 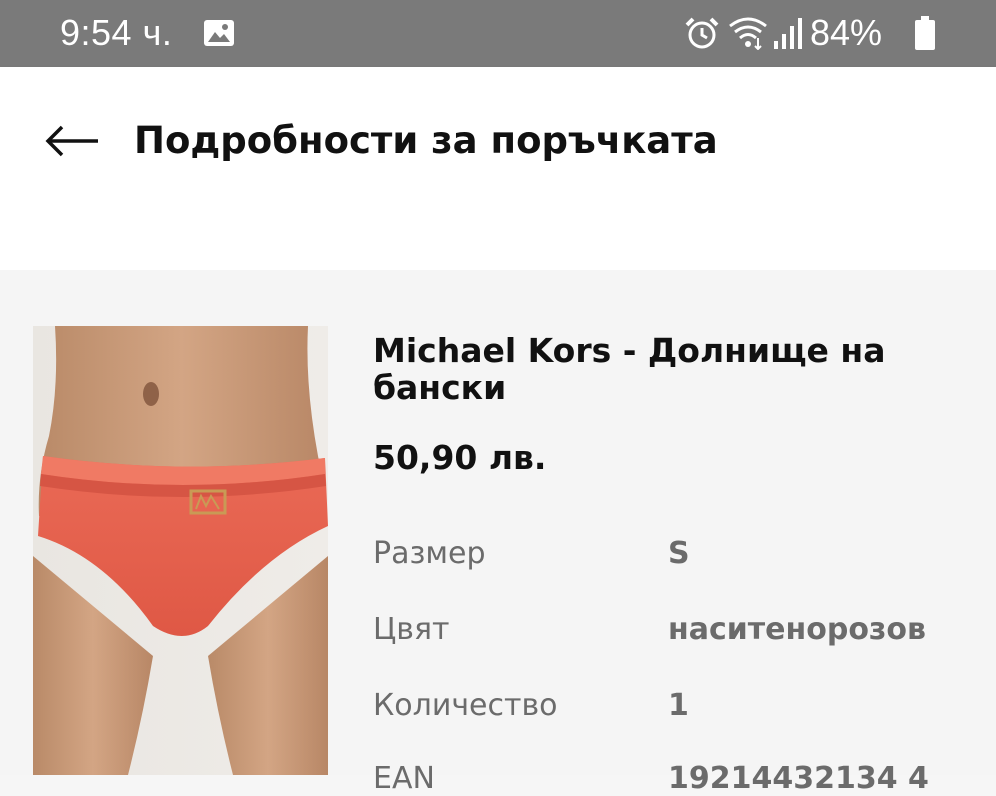 What do you see at coordinates (411, 629) in the screenshot?
I see `color-label: Цвят` at bounding box center [411, 629].